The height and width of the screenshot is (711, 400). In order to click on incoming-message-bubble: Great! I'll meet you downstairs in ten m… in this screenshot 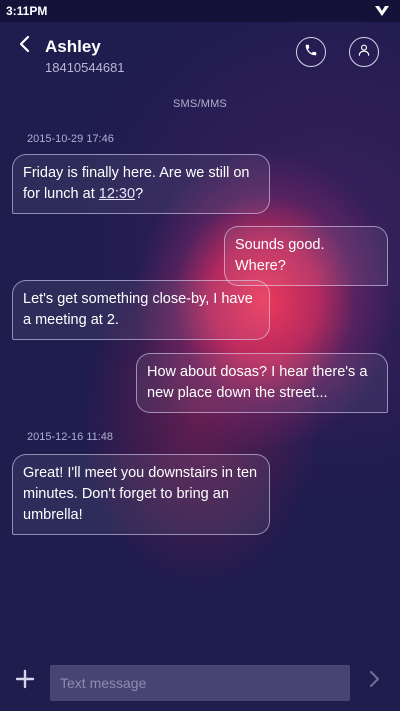, I will do `click(141, 494)`.